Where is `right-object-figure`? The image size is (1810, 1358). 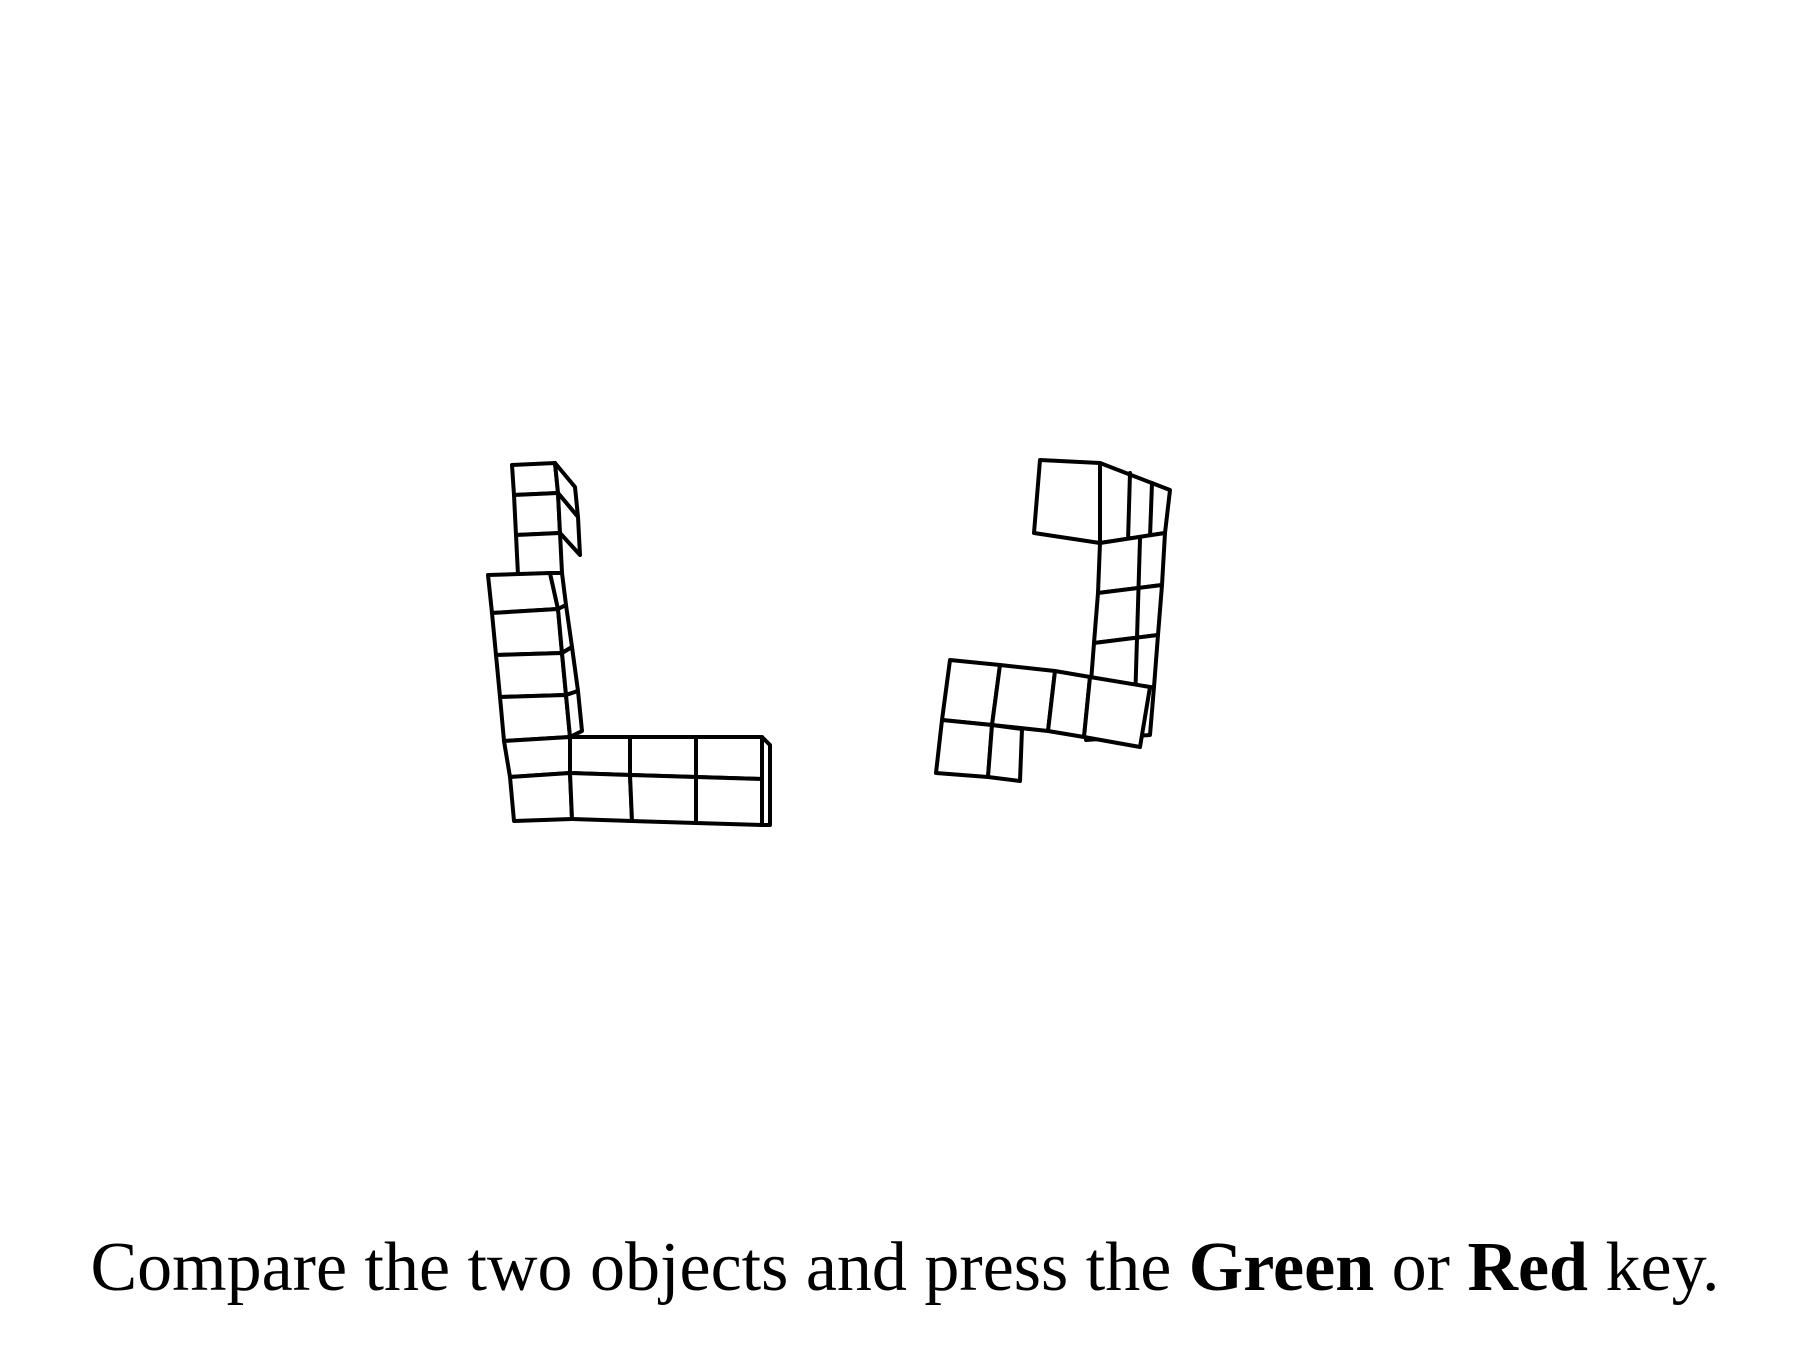 right-object-figure is located at coordinates (1110, 640).